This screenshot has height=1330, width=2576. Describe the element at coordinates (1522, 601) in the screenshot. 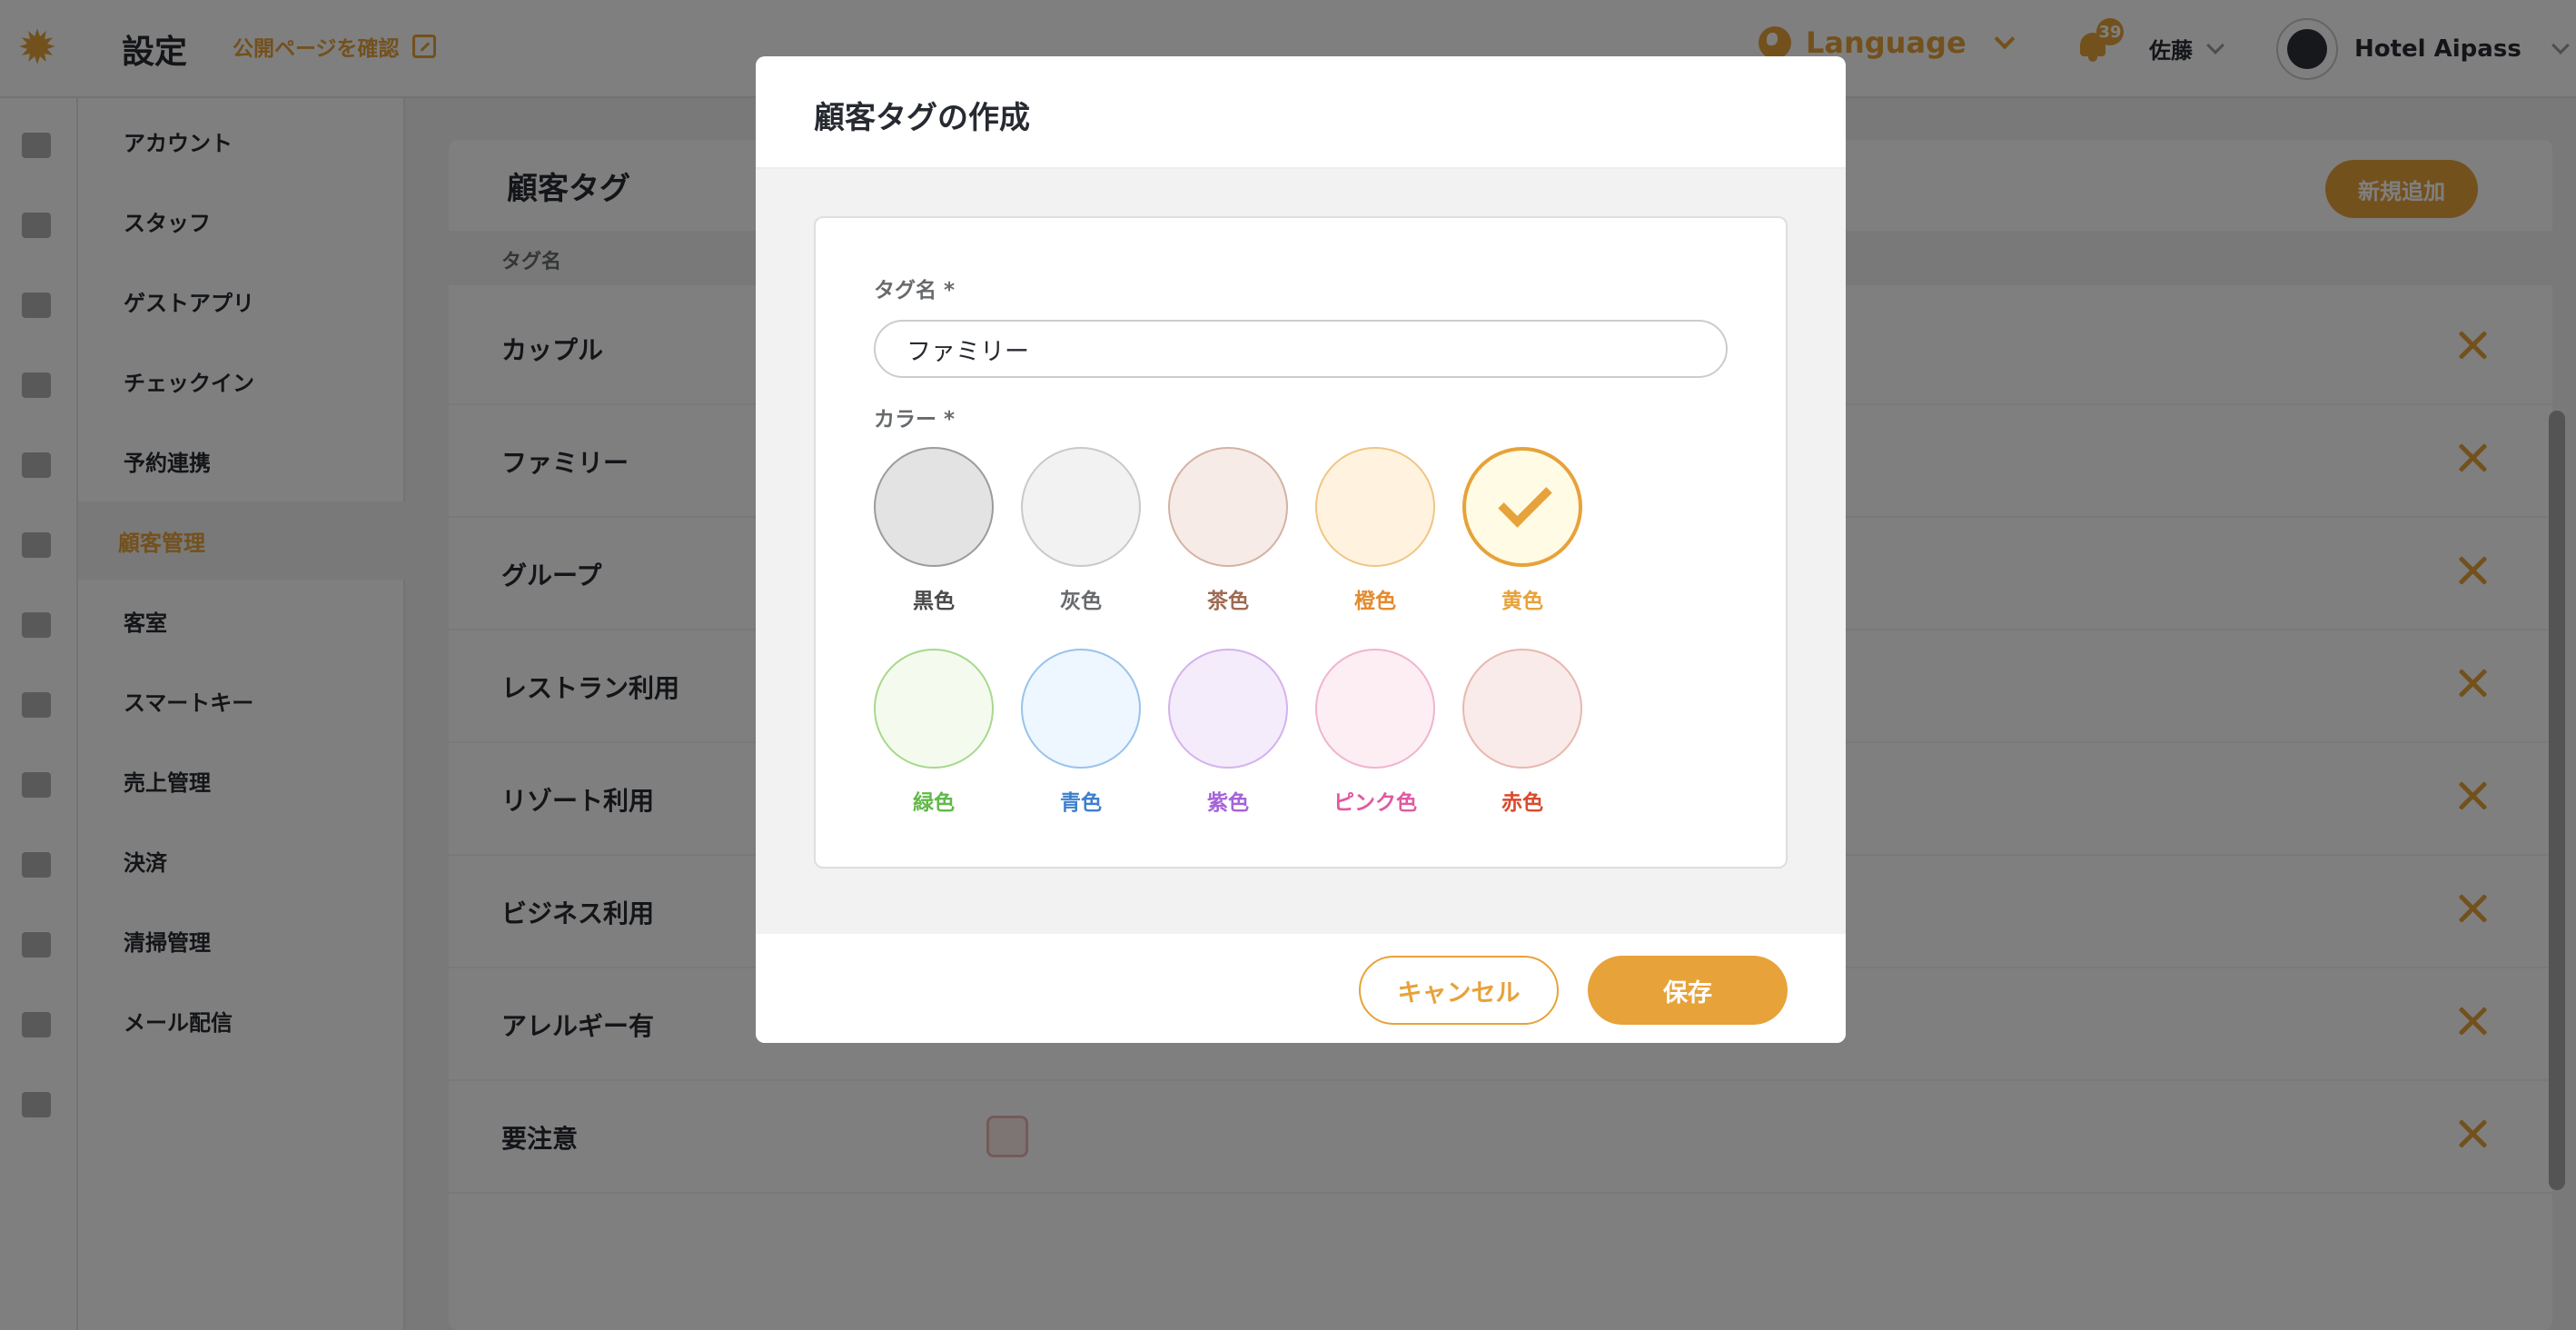

I see `color-label: 黄色` at that location.